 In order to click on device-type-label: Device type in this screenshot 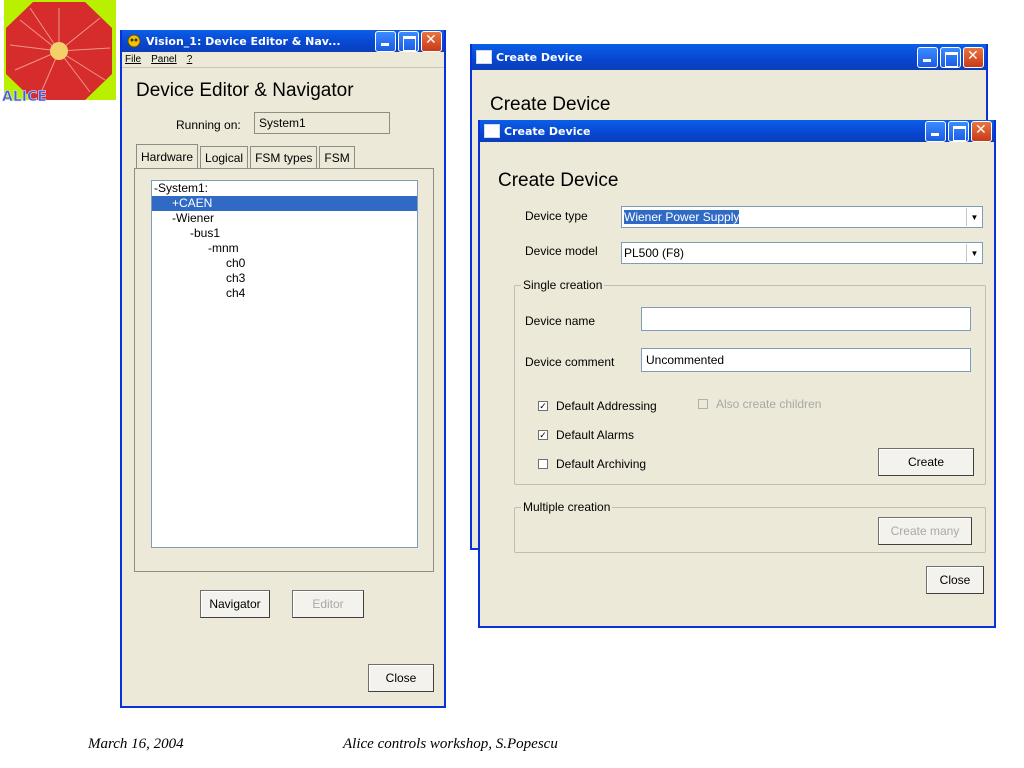, I will do `click(556, 216)`.